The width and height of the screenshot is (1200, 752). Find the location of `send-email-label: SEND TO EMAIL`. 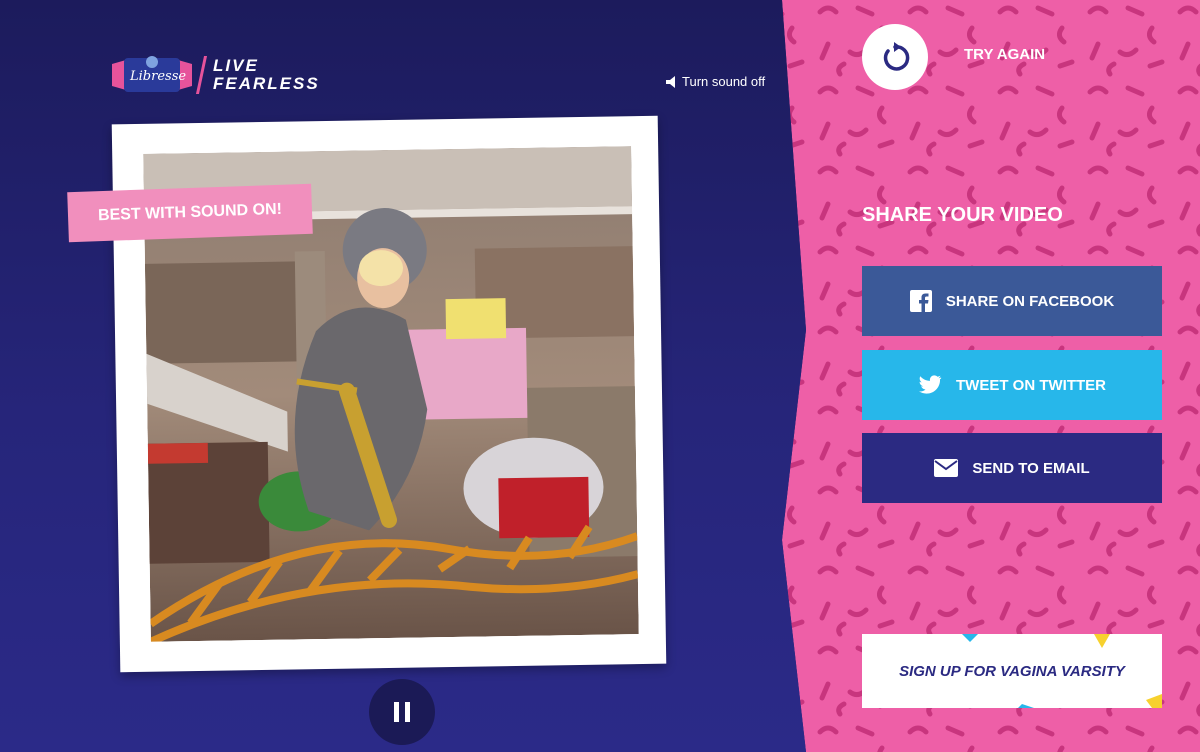

send-email-label: SEND TO EMAIL is located at coordinates (1031, 468).